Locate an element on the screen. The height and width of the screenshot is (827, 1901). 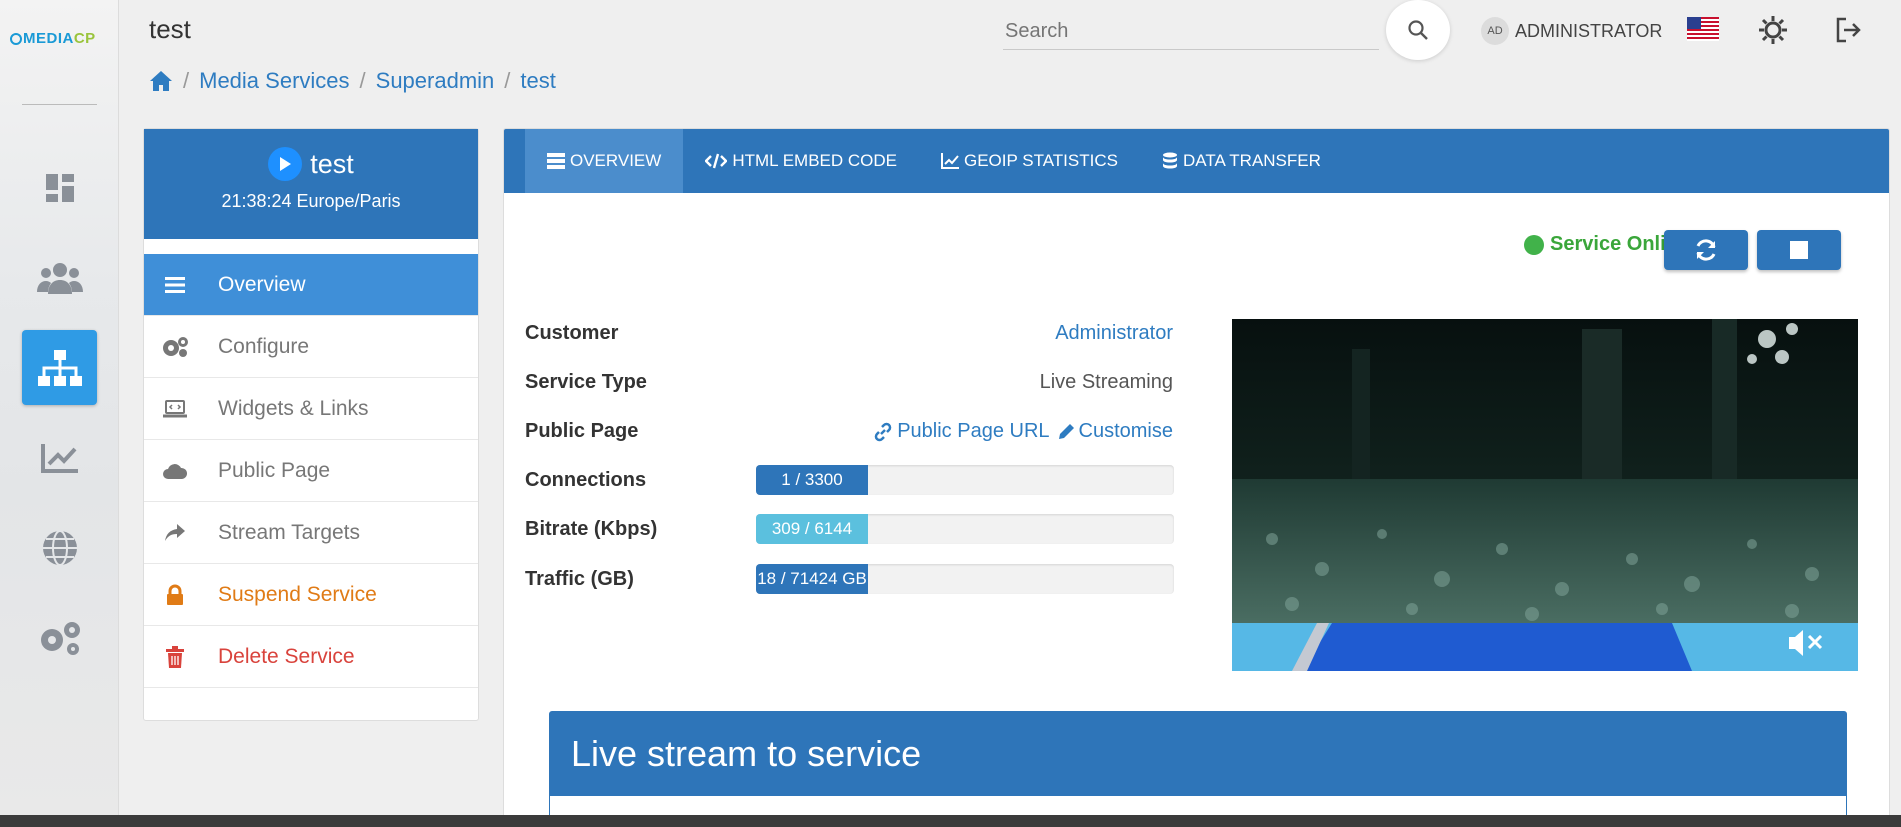
user-name: ADMINISTRATOR is located at coordinates (1589, 30).